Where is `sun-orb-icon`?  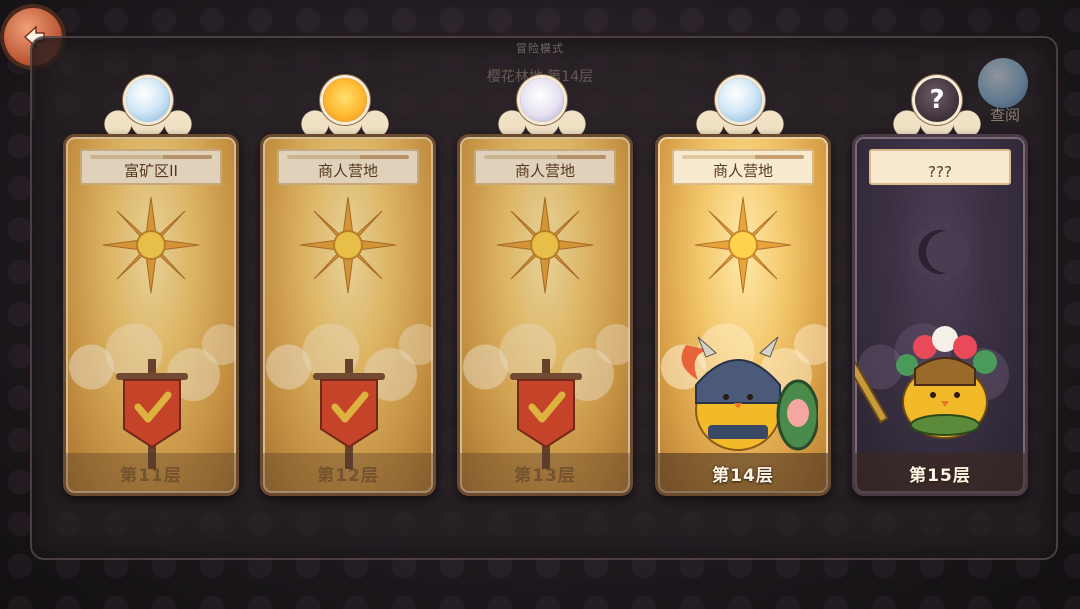 sun-orb-icon is located at coordinates (345, 100).